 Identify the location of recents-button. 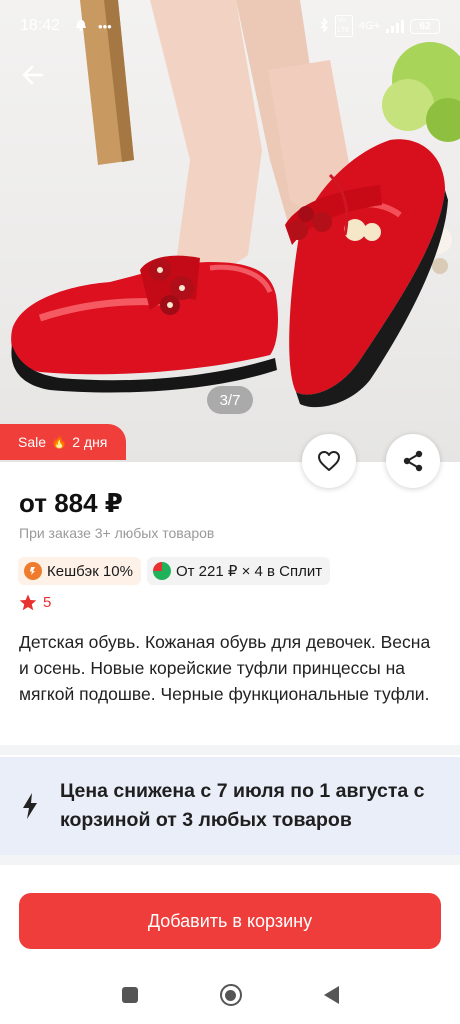
(129, 995).